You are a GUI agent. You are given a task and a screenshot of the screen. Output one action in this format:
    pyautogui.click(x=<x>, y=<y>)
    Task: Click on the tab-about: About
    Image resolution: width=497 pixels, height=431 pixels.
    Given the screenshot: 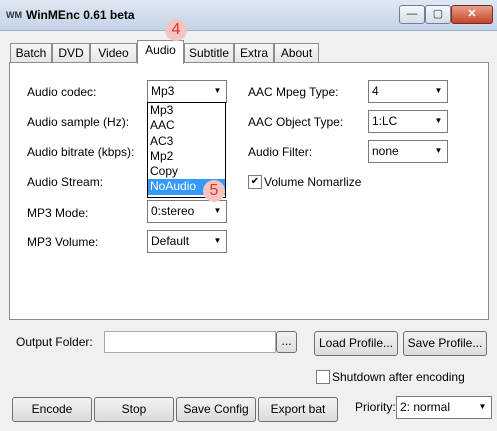 What is the action you would take?
    pyautogui.click(x=296, y=53)
    